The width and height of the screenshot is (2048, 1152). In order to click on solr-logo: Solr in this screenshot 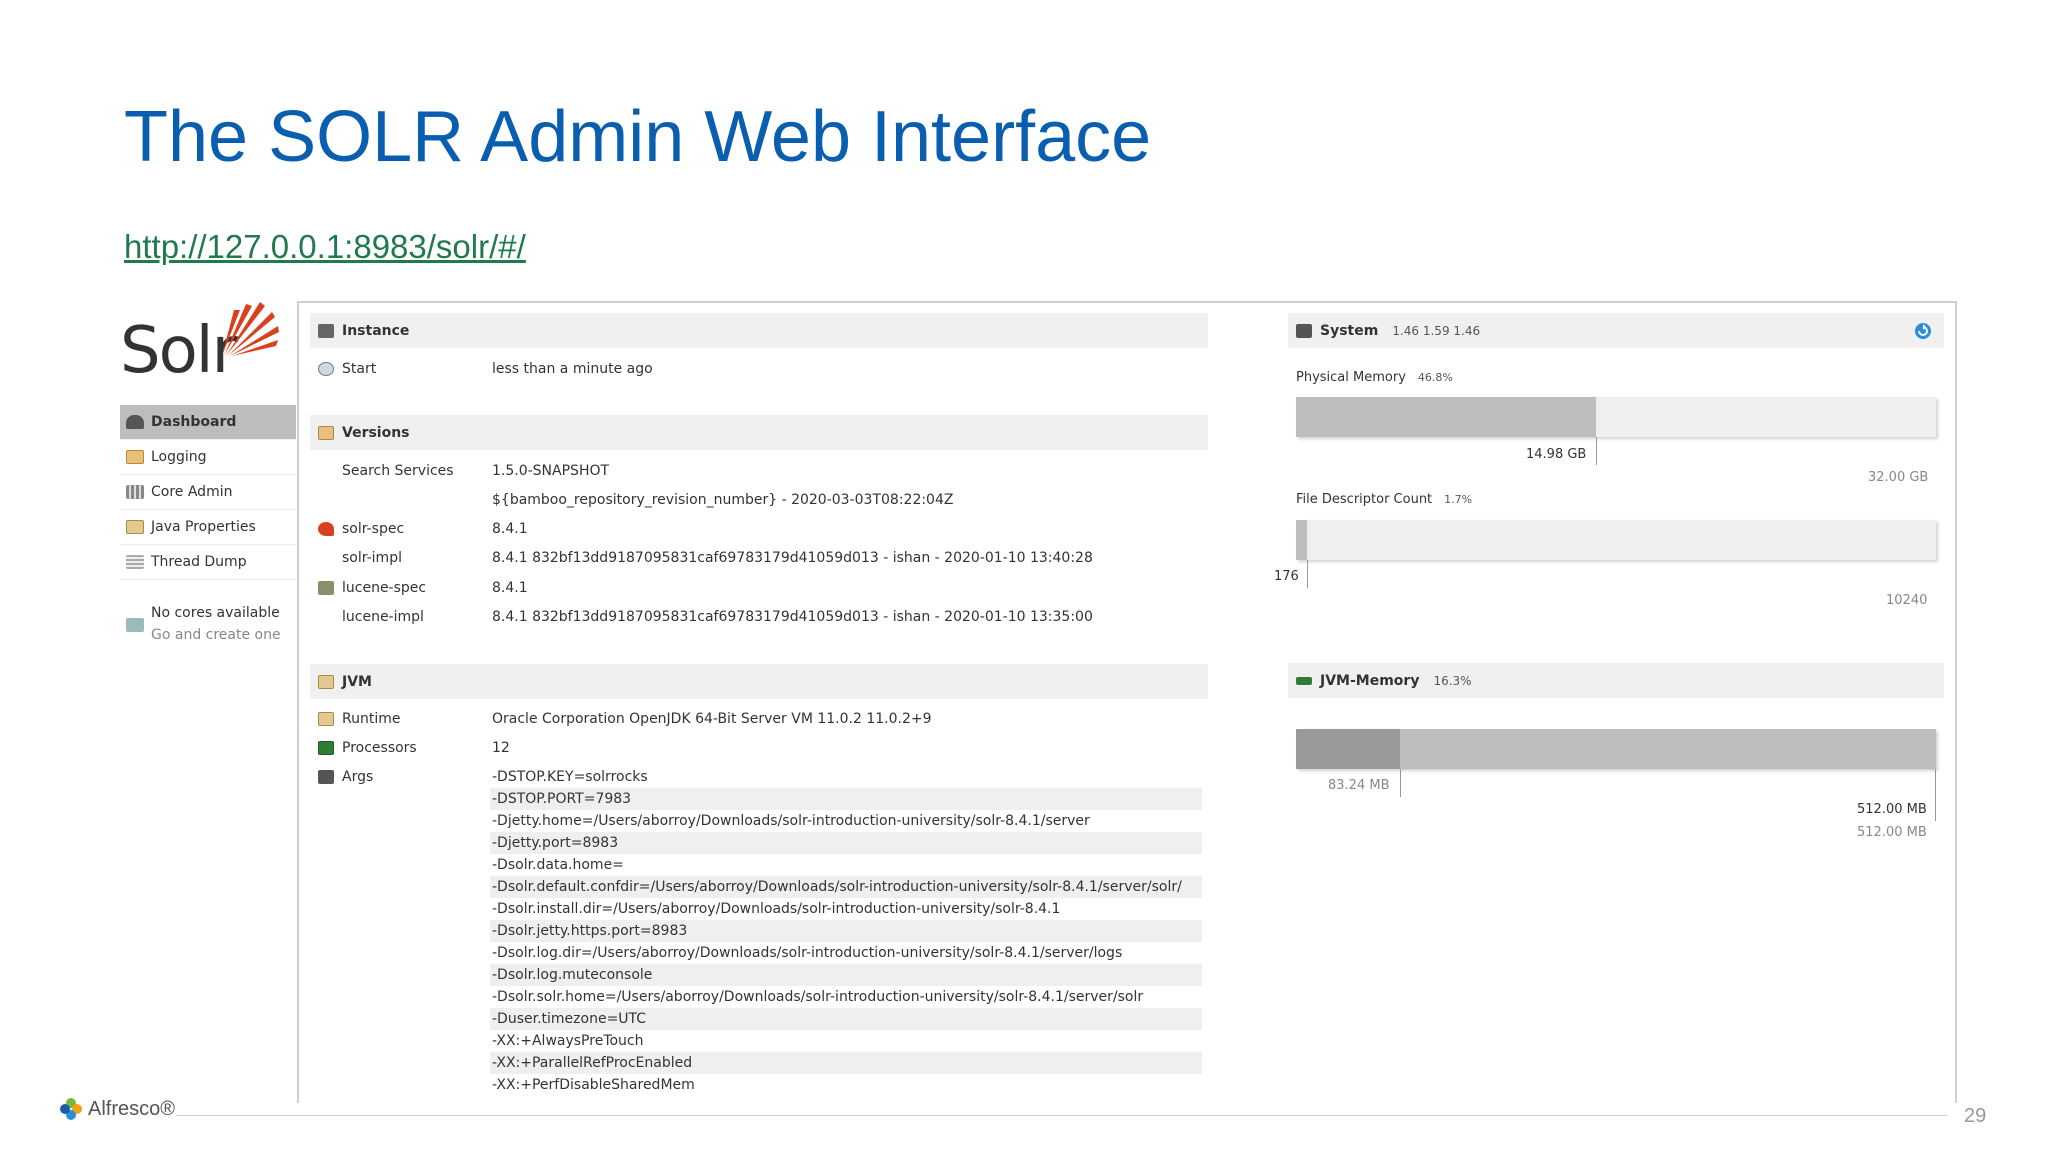, I will do `click(200, 343)`.